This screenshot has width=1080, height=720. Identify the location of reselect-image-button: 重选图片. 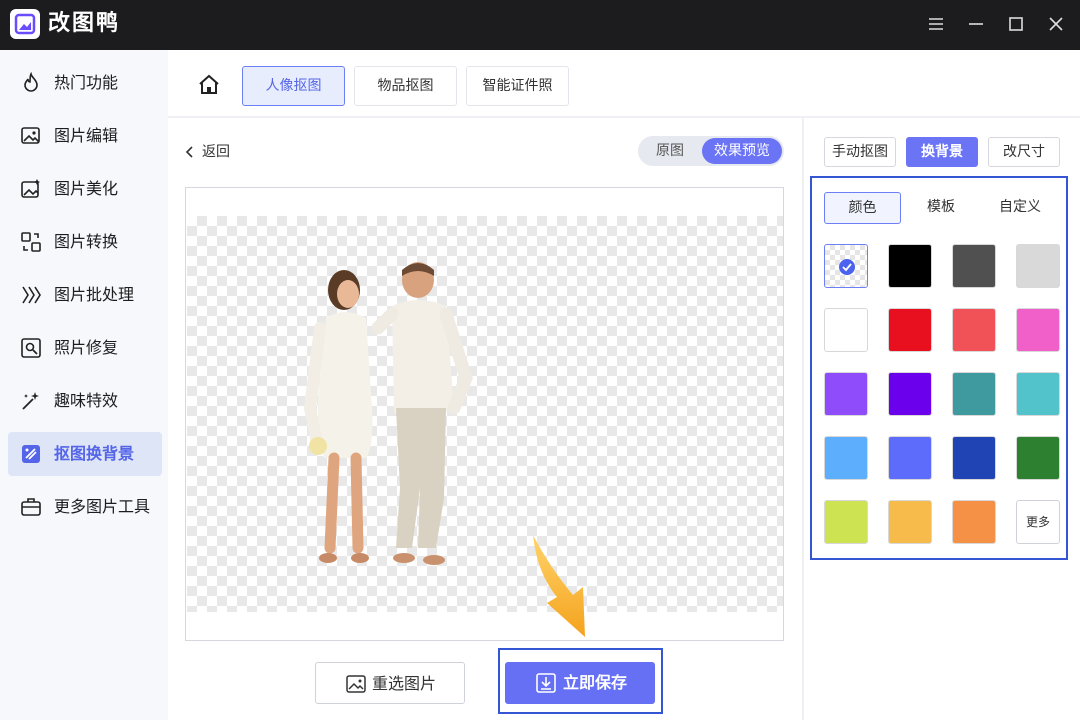
(390, 683).